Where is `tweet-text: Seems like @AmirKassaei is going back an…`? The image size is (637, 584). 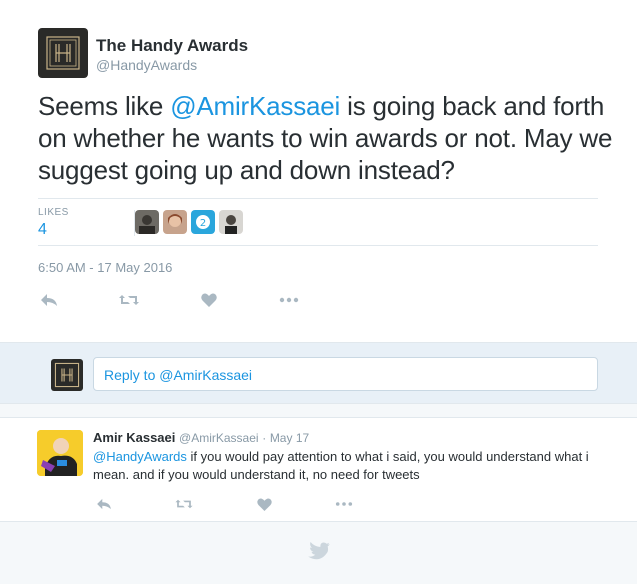 tweet-text: Seems like @AmirKassaei is going back an… is located at coordinates (328, 138).